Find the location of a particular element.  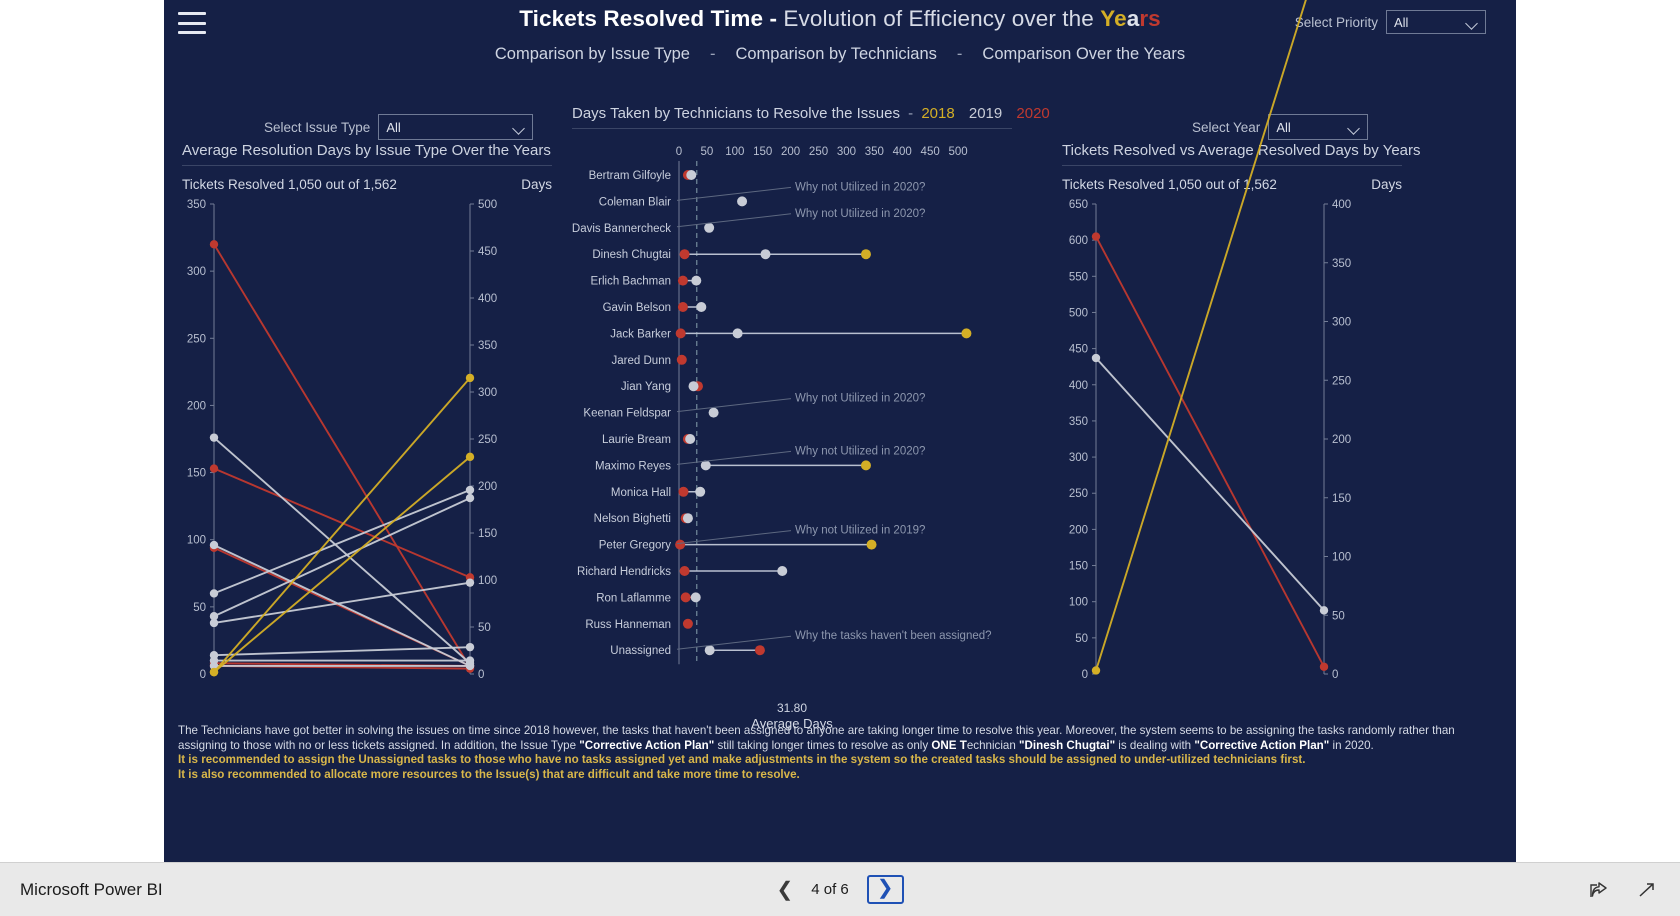

fullscreen-icon-svg is located at coordinates (1646, 889).